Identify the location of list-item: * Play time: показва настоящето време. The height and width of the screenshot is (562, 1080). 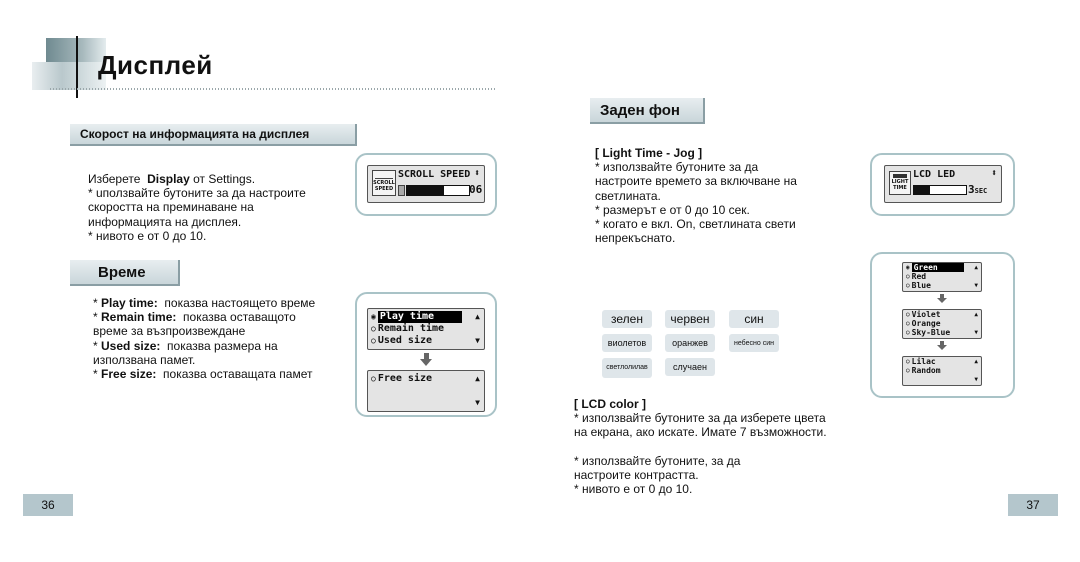
(204, 303).